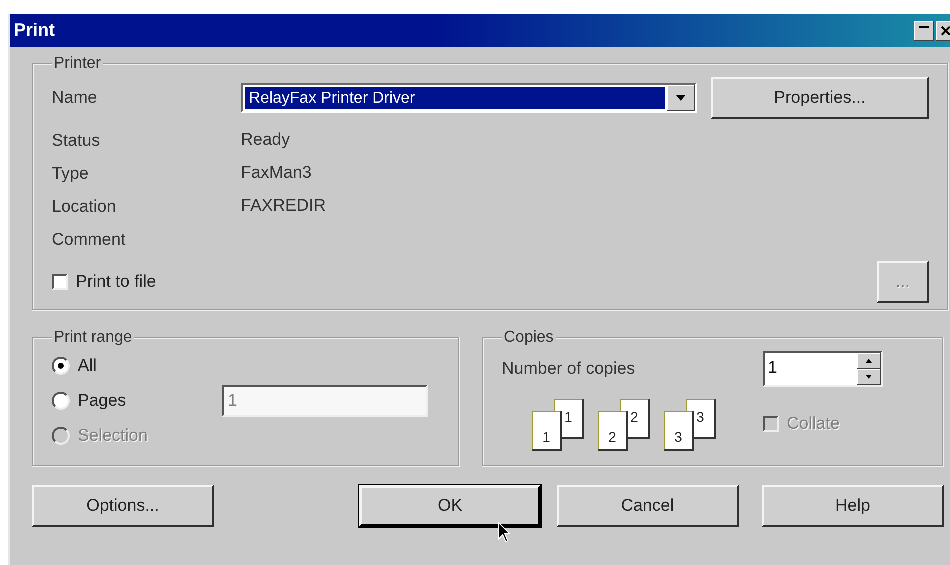 The width and height of the screenshot is (950, 565). I want to click on field-label: Status, so click(77, 141).